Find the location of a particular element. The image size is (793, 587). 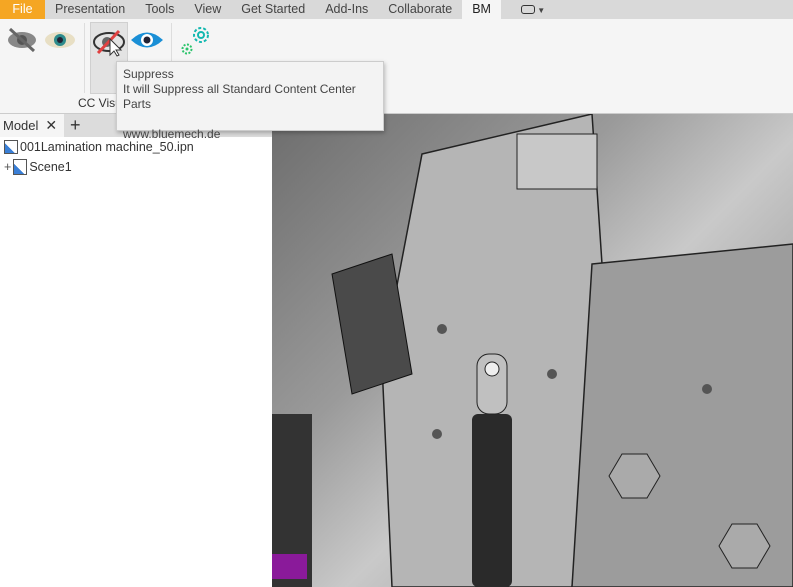

tab-model: Model ✕ is located at coordinates (32, 125).